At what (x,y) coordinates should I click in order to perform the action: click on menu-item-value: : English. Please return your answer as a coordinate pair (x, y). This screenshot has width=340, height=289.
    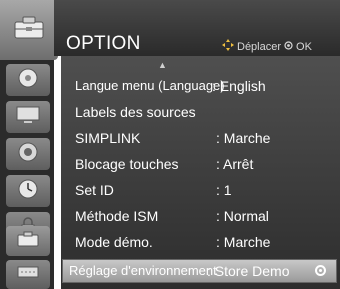
    Looking at the image, I should click on (239, 86).